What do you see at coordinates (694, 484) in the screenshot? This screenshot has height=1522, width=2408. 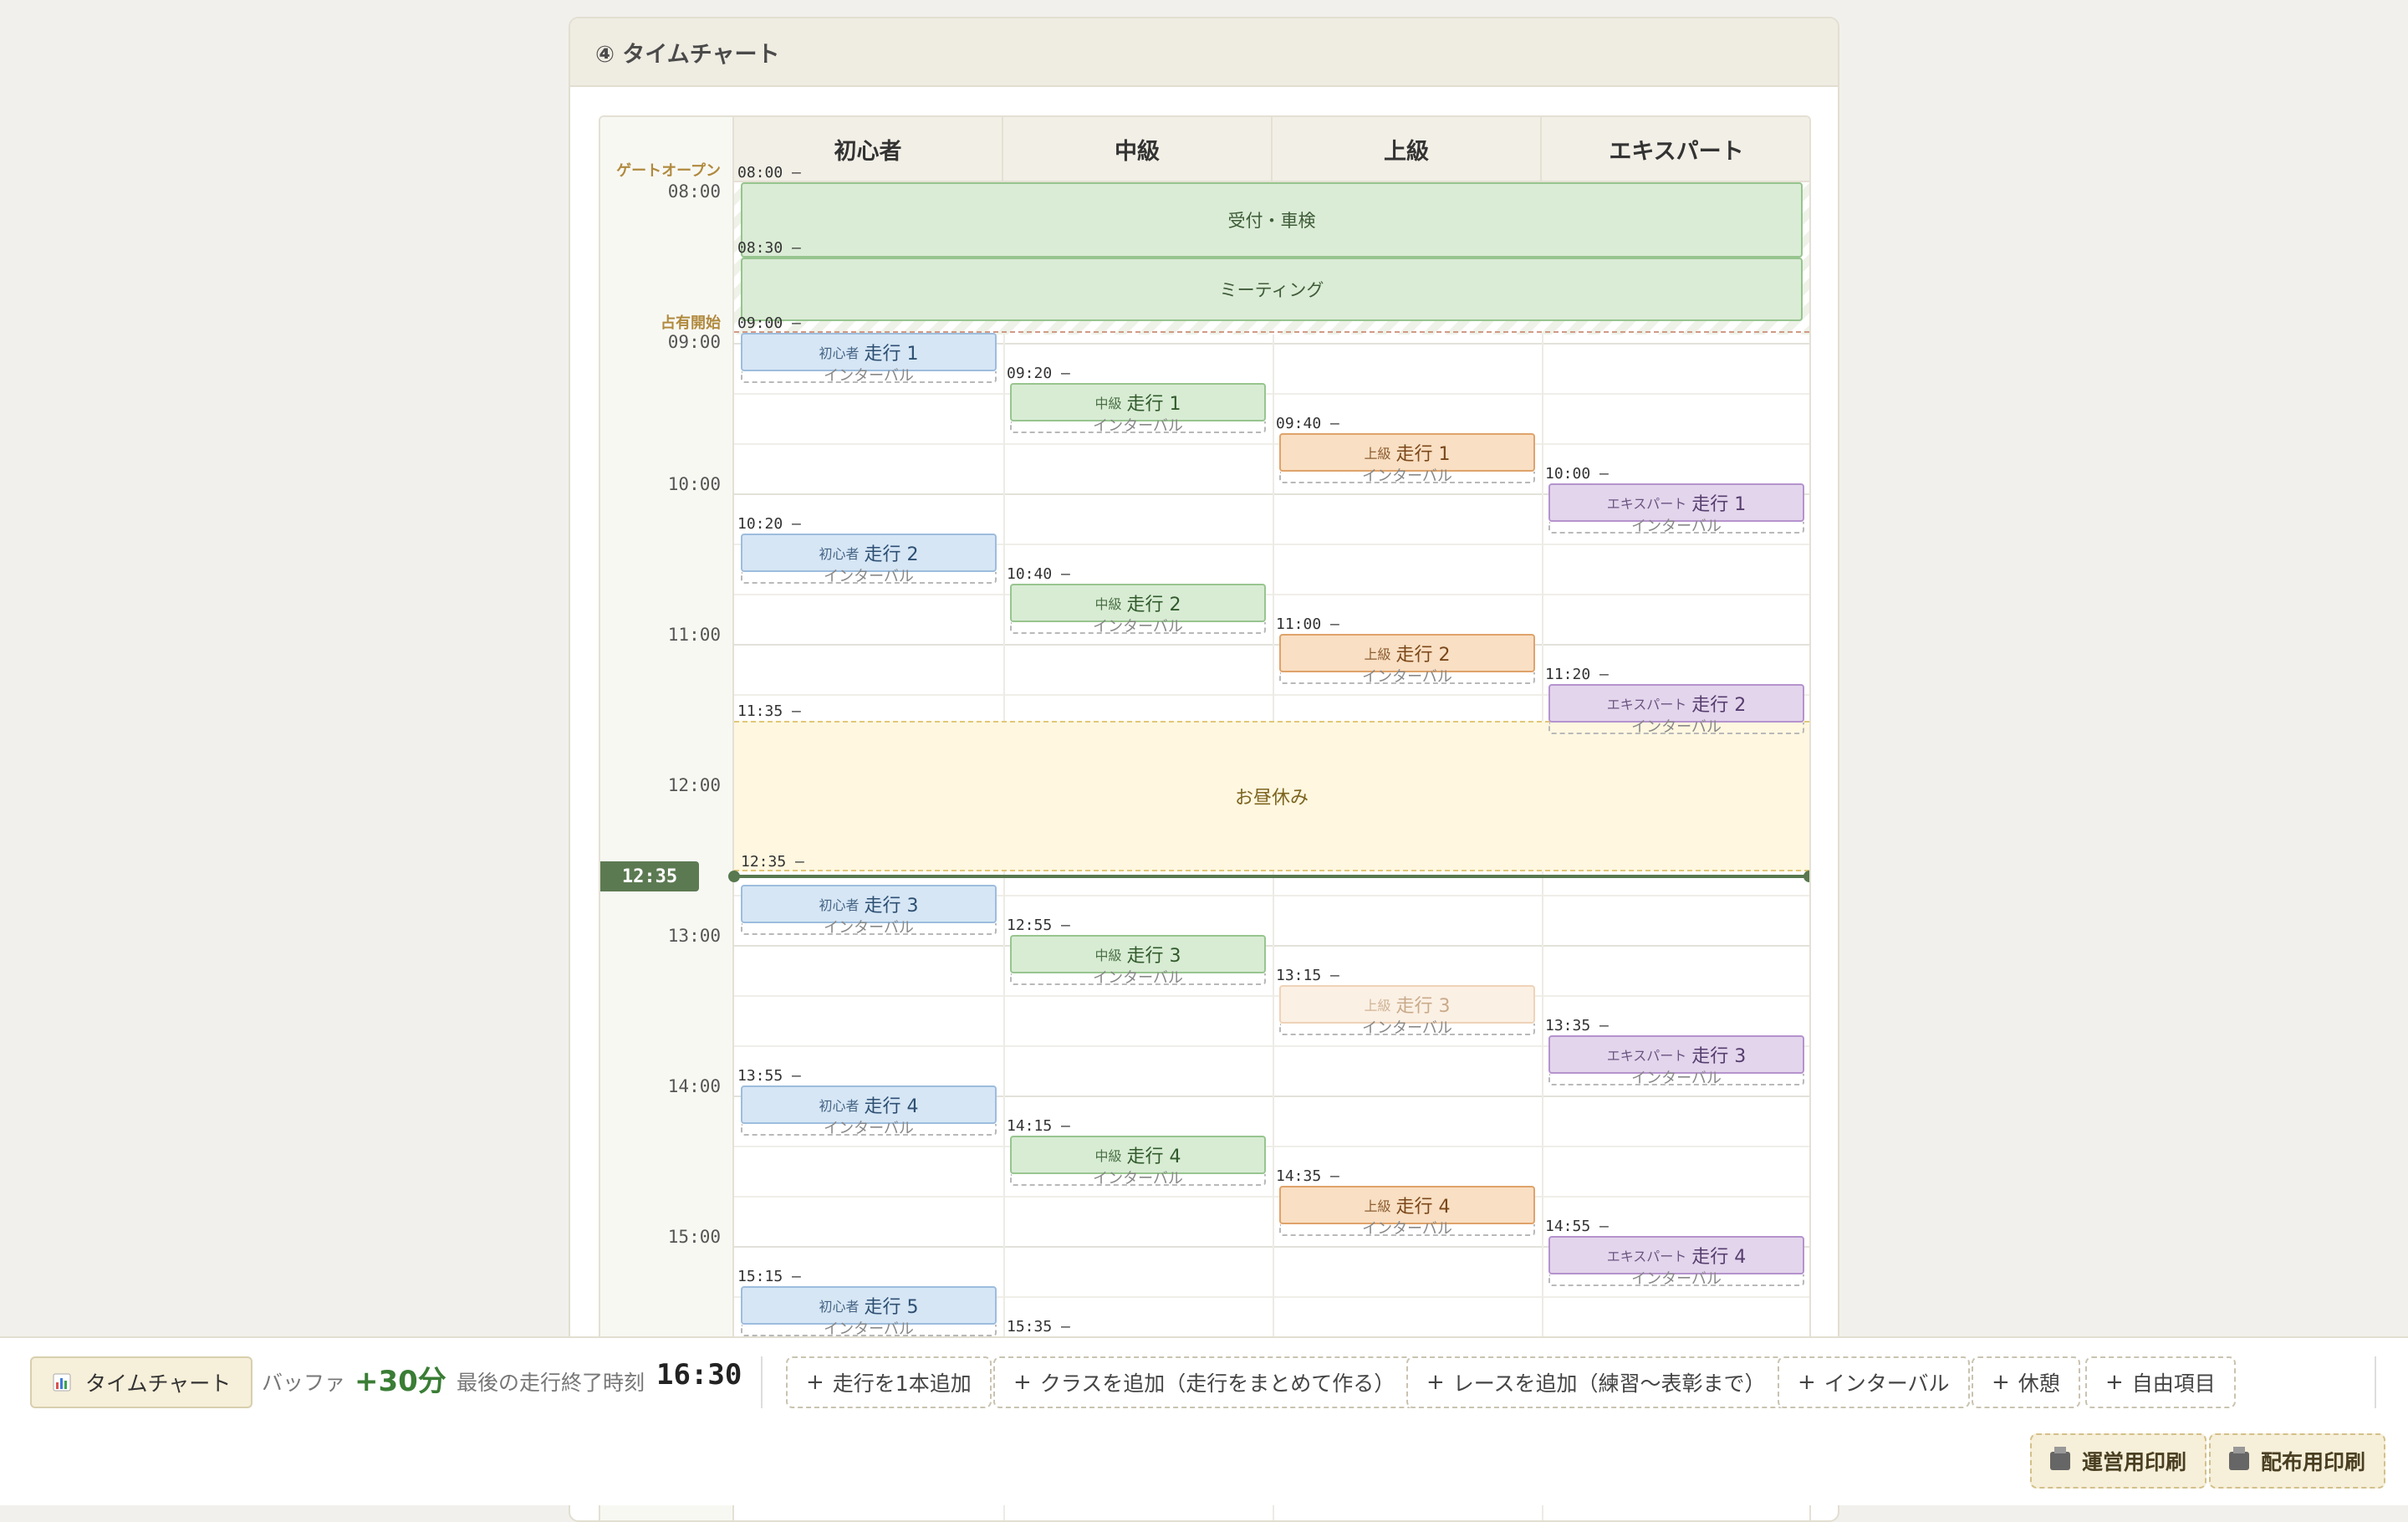 I see `hour-label: 10:00` at bounding box center [694, 484].